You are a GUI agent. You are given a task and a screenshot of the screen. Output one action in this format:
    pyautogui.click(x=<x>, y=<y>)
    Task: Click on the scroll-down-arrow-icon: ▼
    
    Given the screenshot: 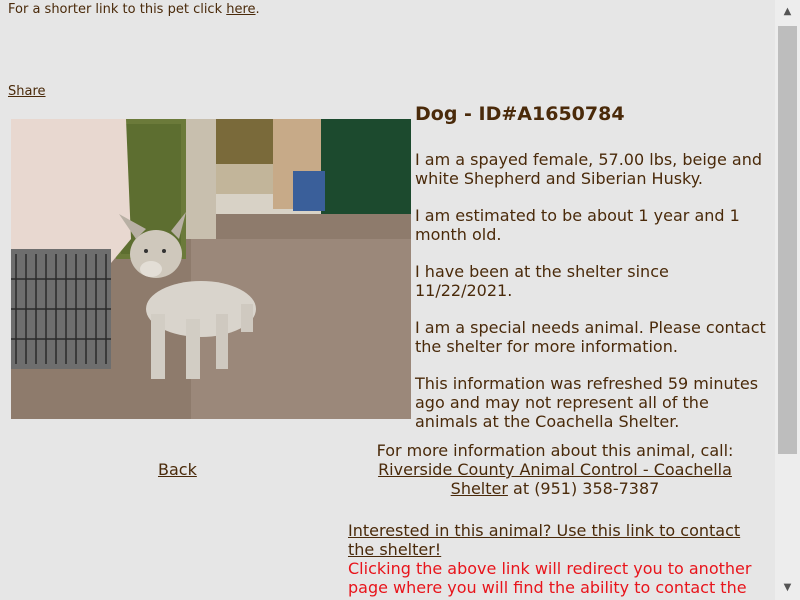 What is the action you would take?
    pyautogui.click(x=787, y=588)
    